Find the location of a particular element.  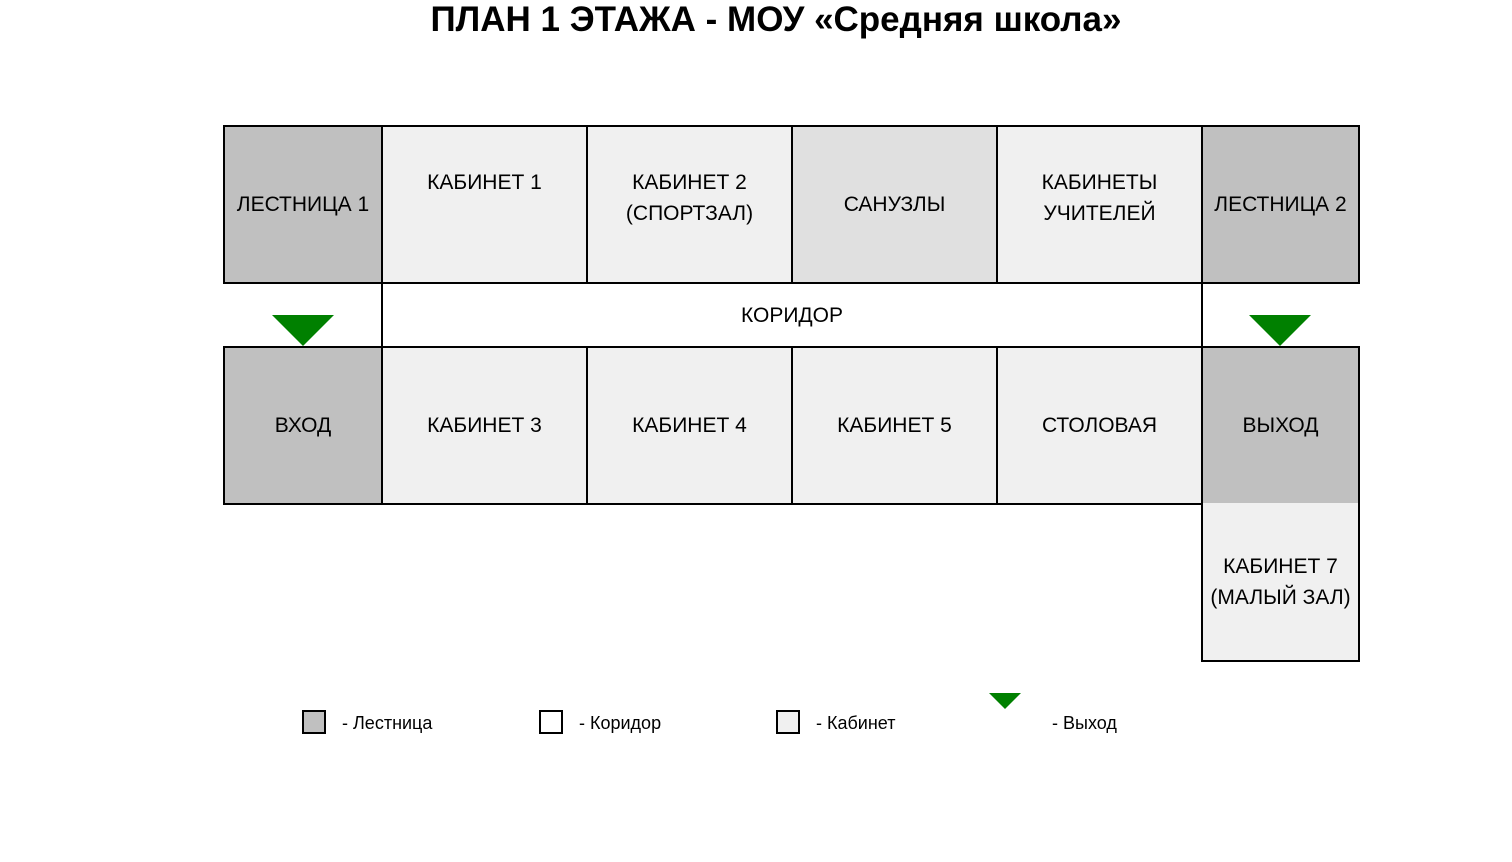

room-label: КАБИНЕТ 7 (МАЛЫЙ ЗАЛ) is located at coordinates (1280, 581).